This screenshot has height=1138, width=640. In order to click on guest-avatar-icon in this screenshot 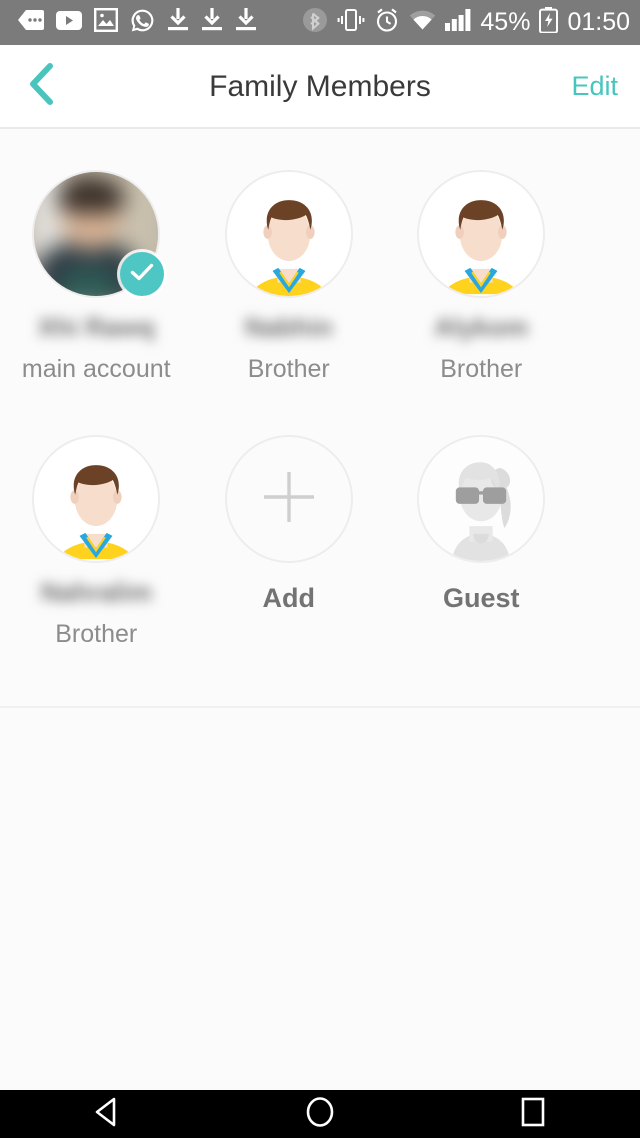, I will do `click(481, 499)`.